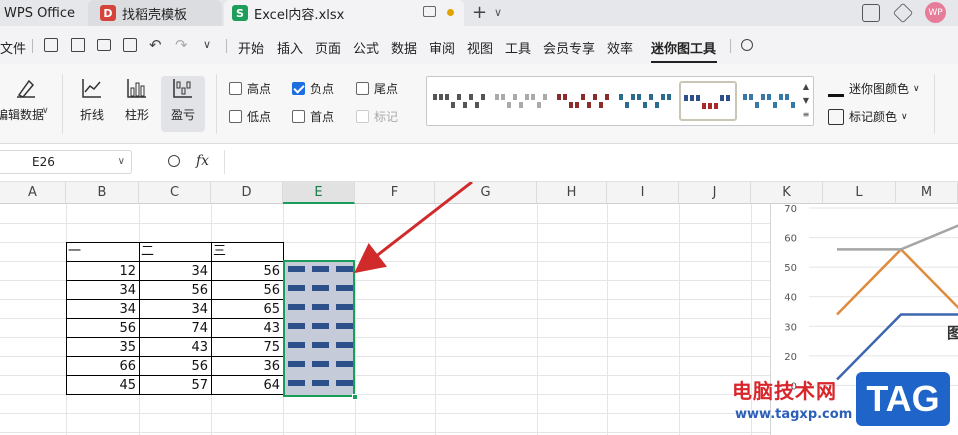 The width and height of the screenshot is (958, 435). Describe the element at coordinates (66, 162) in the screenshot. I see `name-box: E26 ∨` at that location.